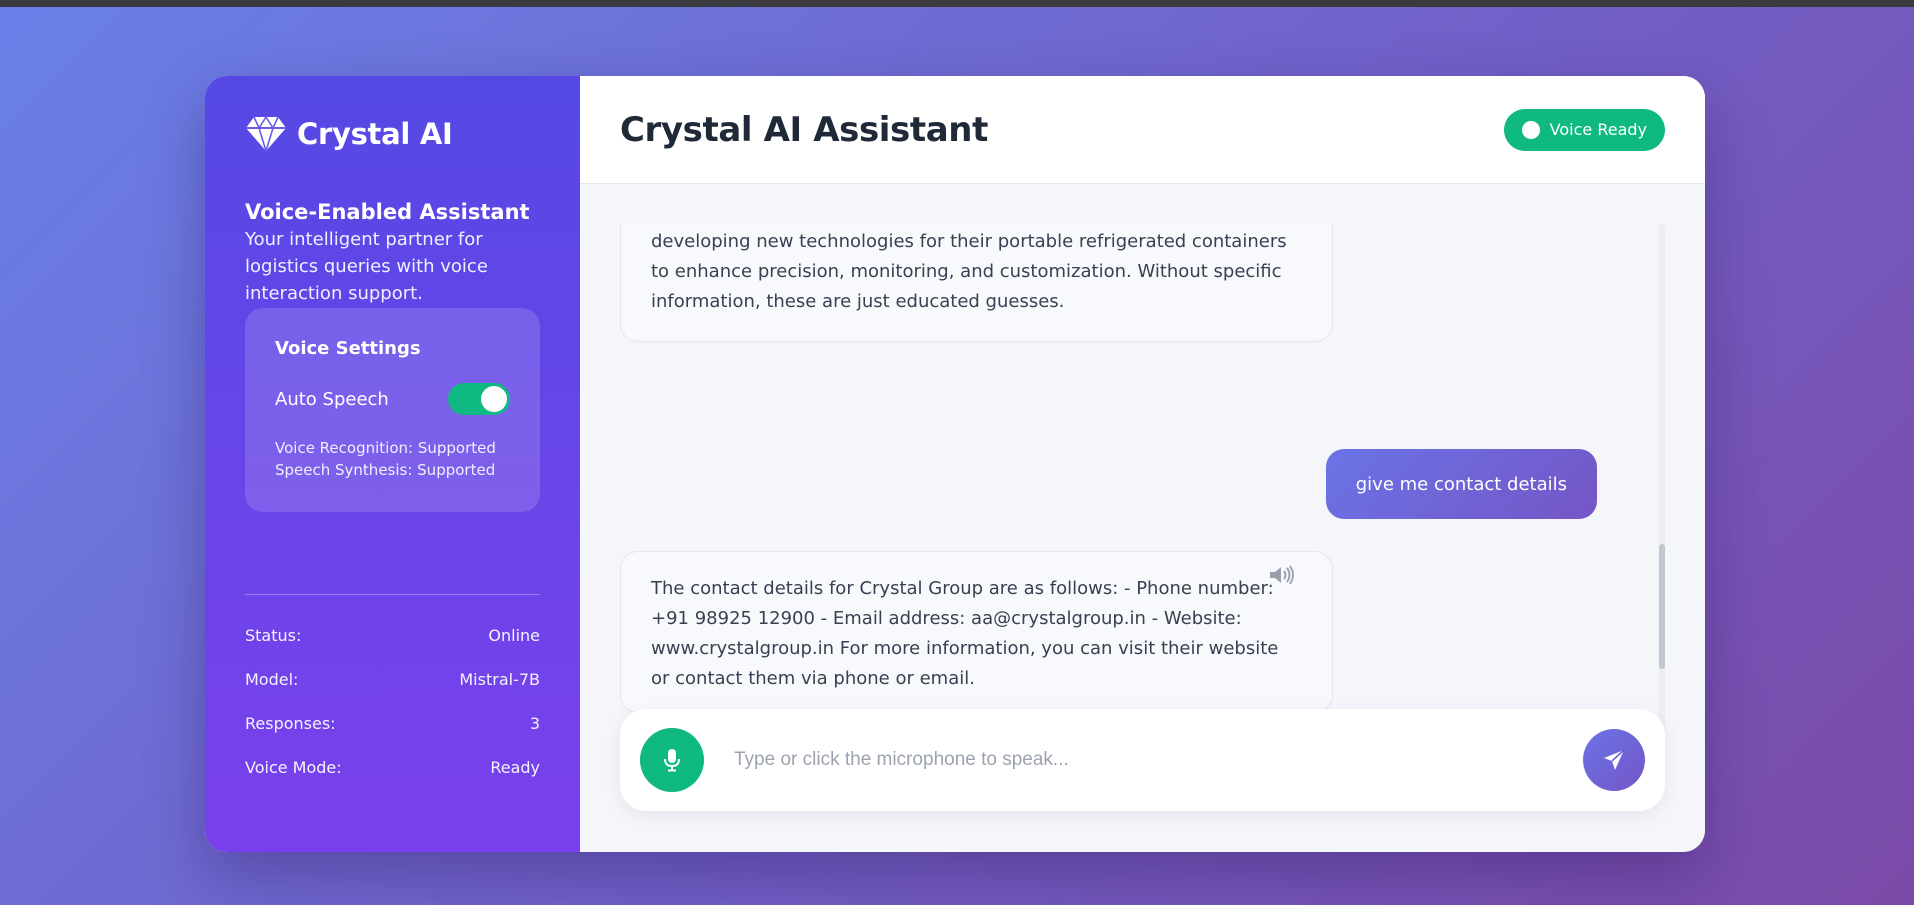  I want to click on microphone-icon, so click(672, 760).